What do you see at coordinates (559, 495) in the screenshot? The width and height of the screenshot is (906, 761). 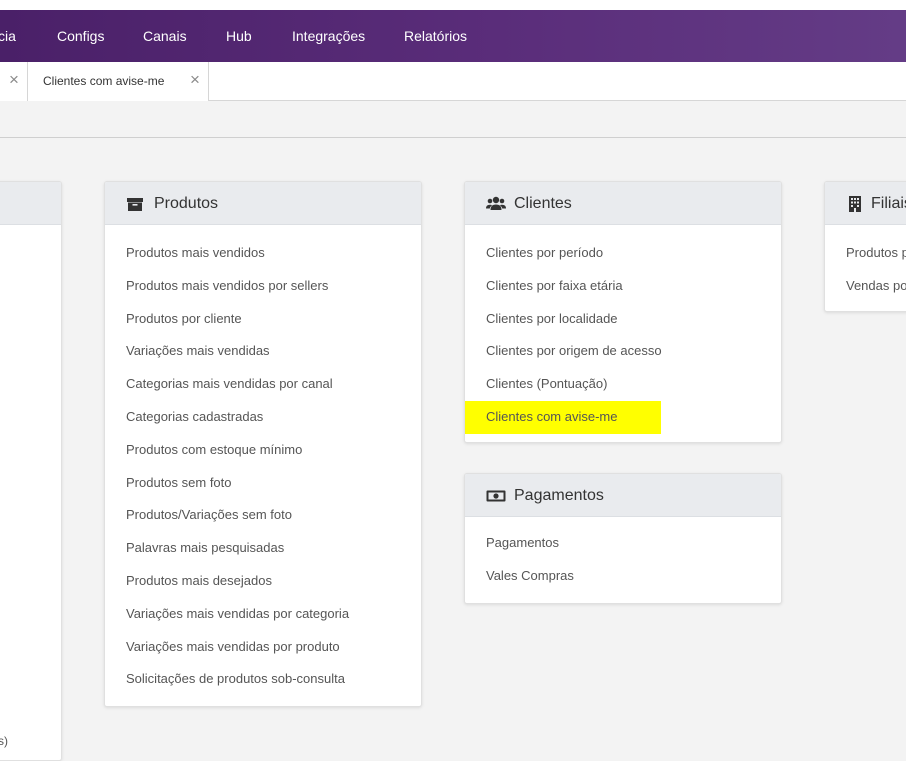 I see `card-title: Pagamentos` at bounding box center [559, 495].